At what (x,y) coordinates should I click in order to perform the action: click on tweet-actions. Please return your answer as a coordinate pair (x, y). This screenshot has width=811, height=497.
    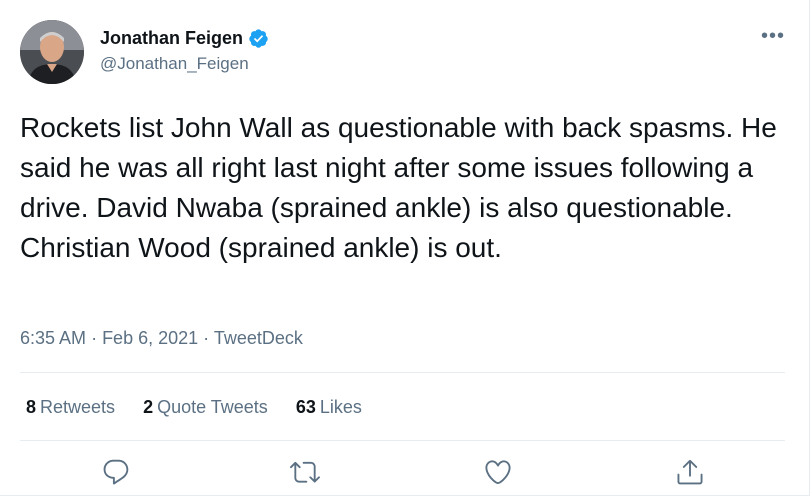
    Looking at the image, I should click on (405, 473).